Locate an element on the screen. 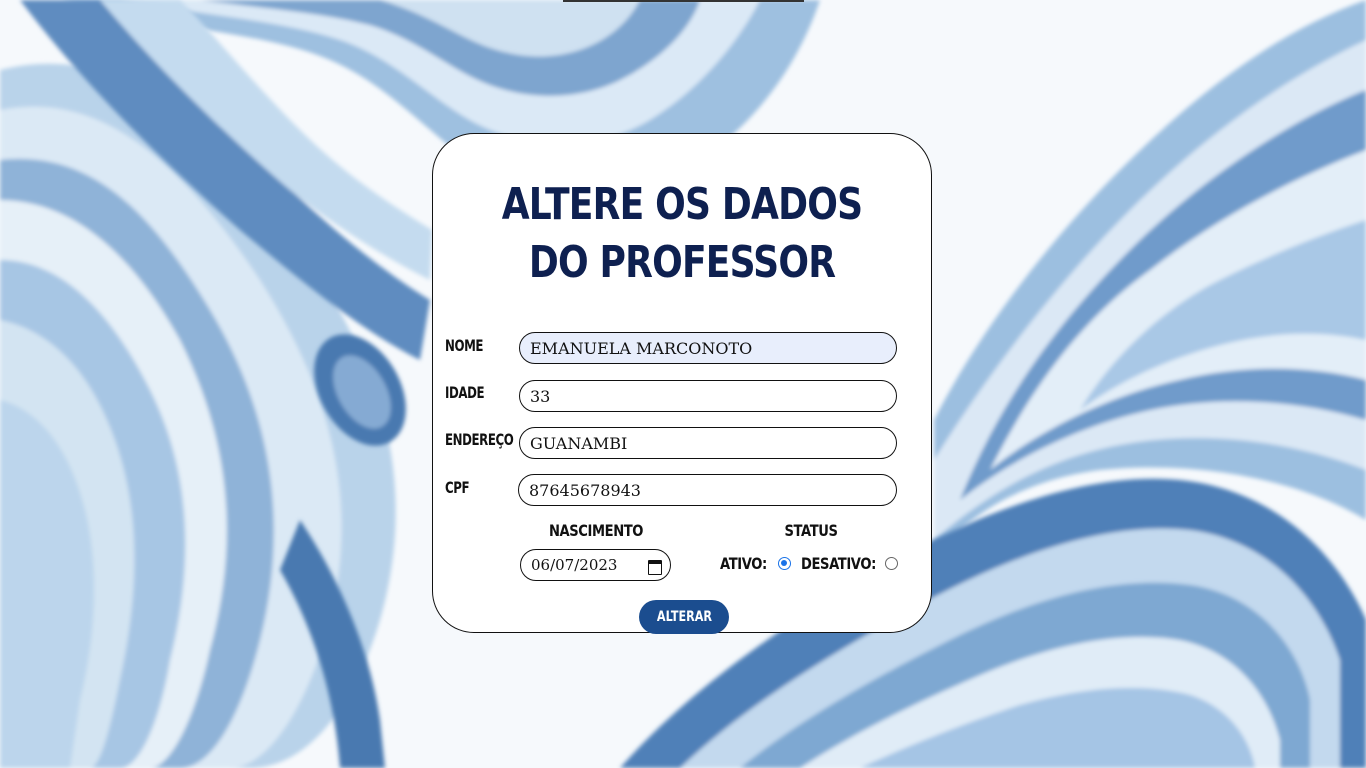  cpf-label: CPF is located at coordinates (457, 487).